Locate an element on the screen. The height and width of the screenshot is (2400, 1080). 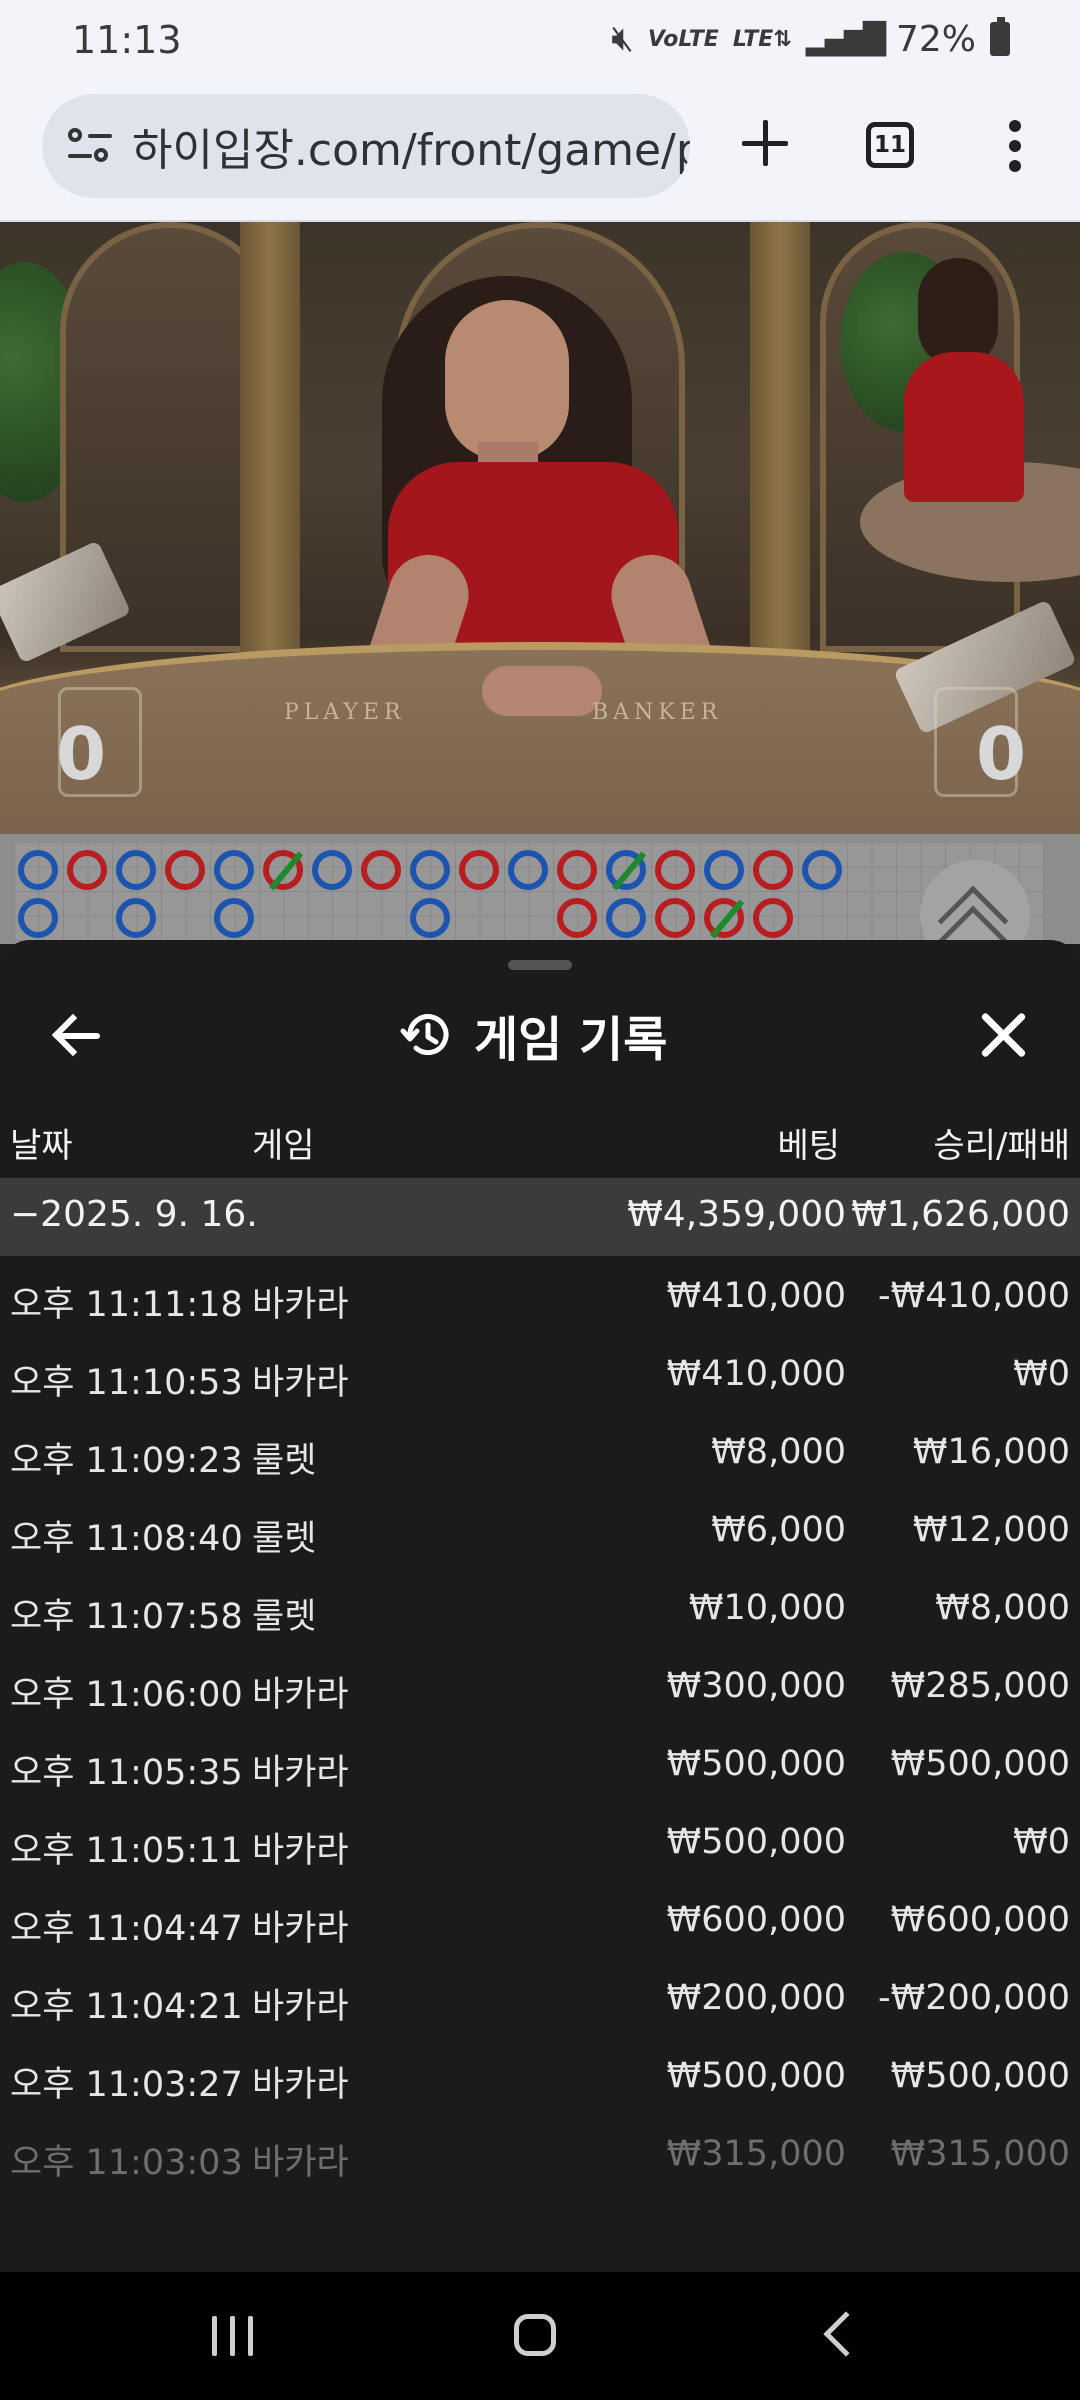
history-row: 오후 11:10:53 바카라 ₩410,000 ₩0 is located at coordinates (540, 1379).